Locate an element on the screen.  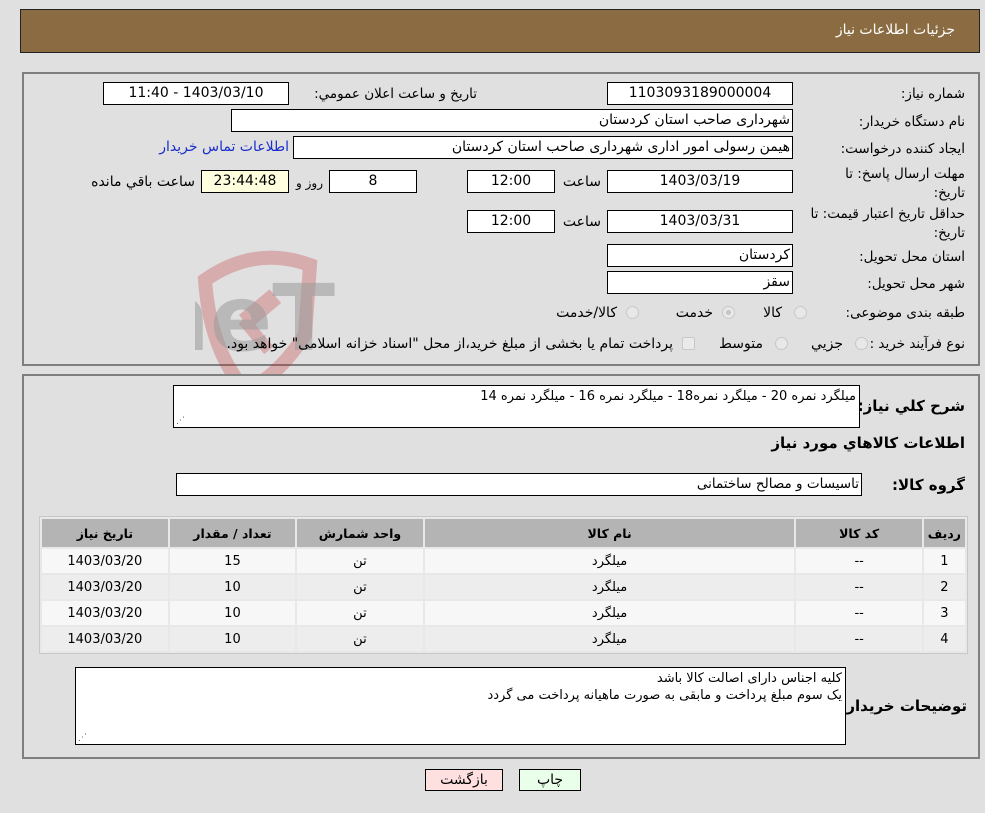
col-header-name: نام کالا is located at coordinates (609, 533).